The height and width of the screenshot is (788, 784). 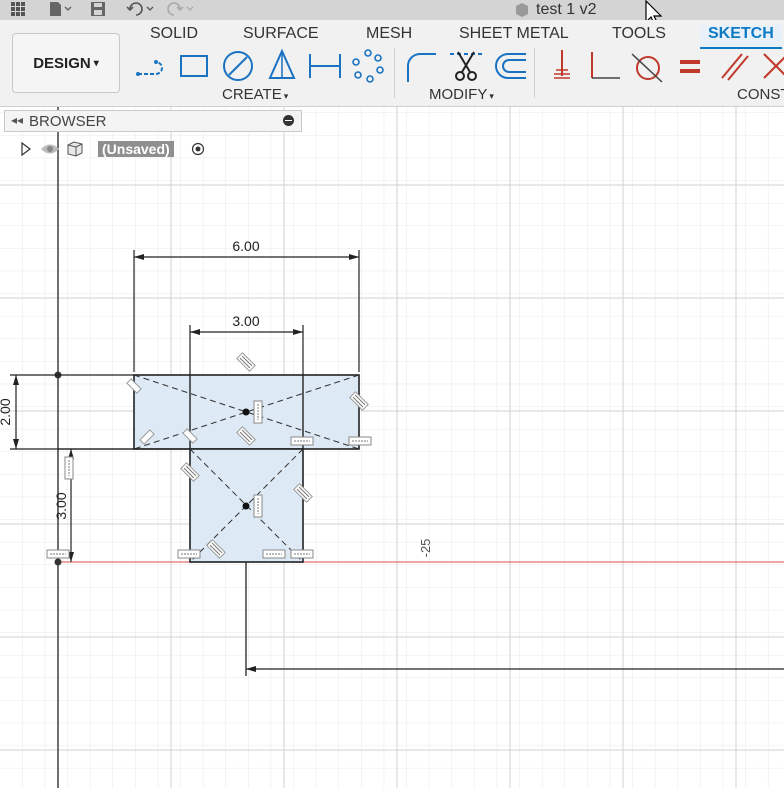 I want to click on component-icon, so click(x=75, y=149).